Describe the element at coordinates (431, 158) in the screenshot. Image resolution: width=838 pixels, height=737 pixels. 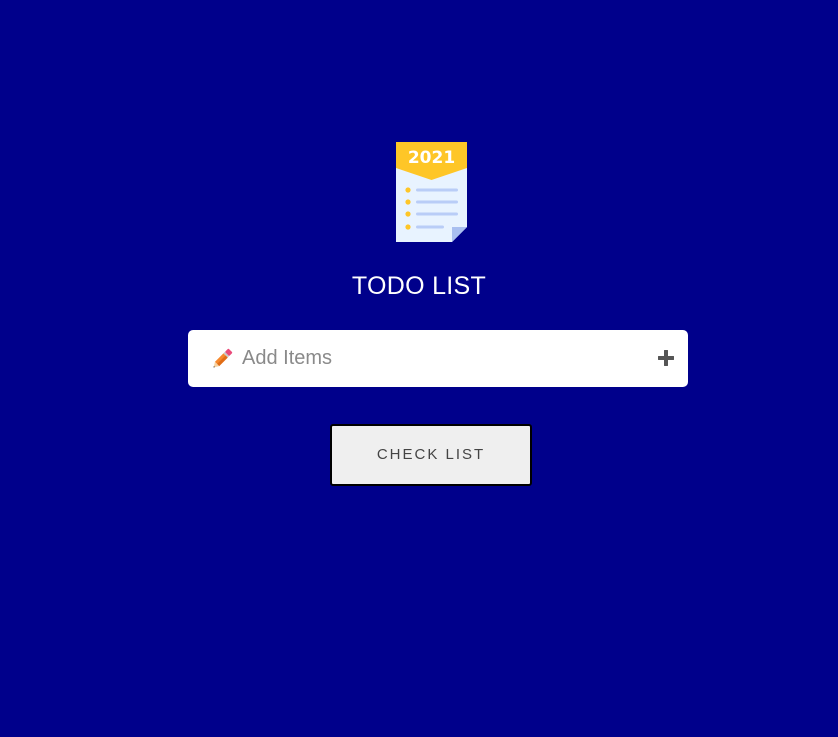
I see `logo-year: 2021` at that location.